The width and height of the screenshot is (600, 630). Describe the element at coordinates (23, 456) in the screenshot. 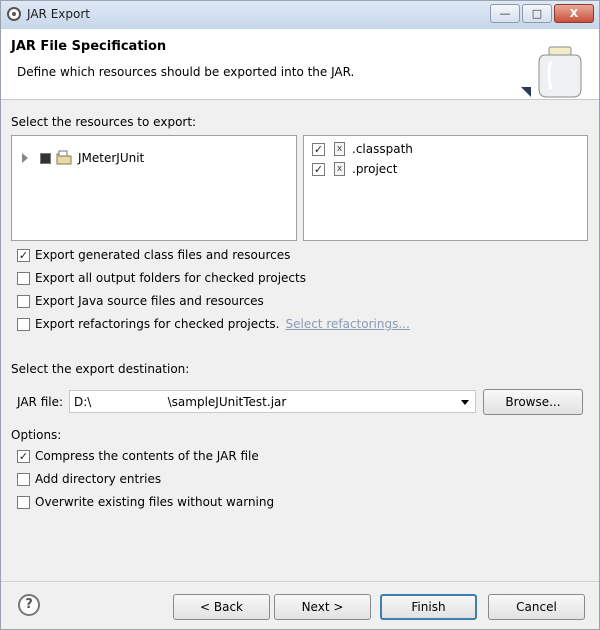

I see `compress-checkbox: ✓` at that location.